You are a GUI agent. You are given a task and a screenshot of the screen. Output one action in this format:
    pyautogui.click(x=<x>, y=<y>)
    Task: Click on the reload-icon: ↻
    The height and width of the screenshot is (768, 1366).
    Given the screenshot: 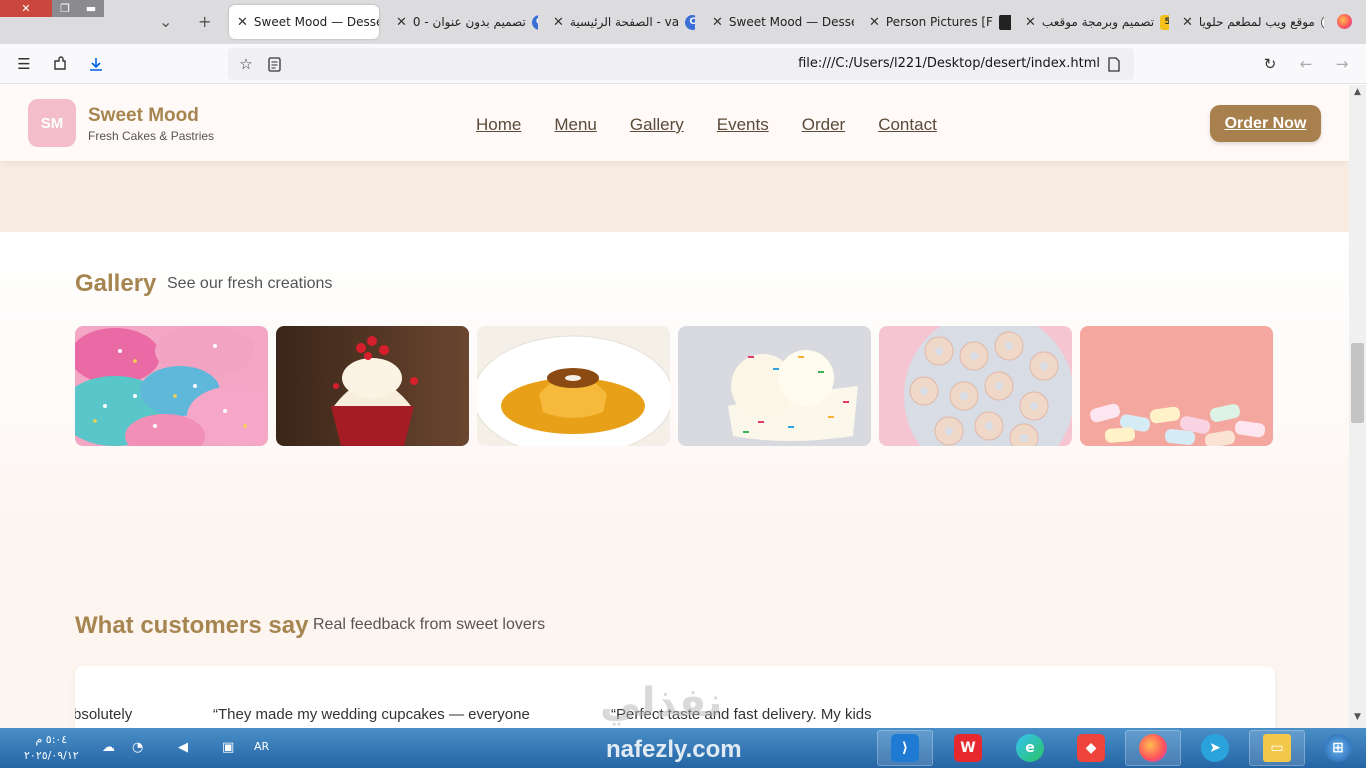 What is the action you would take?
    pyautogui.click(x=1270, y=64)
    